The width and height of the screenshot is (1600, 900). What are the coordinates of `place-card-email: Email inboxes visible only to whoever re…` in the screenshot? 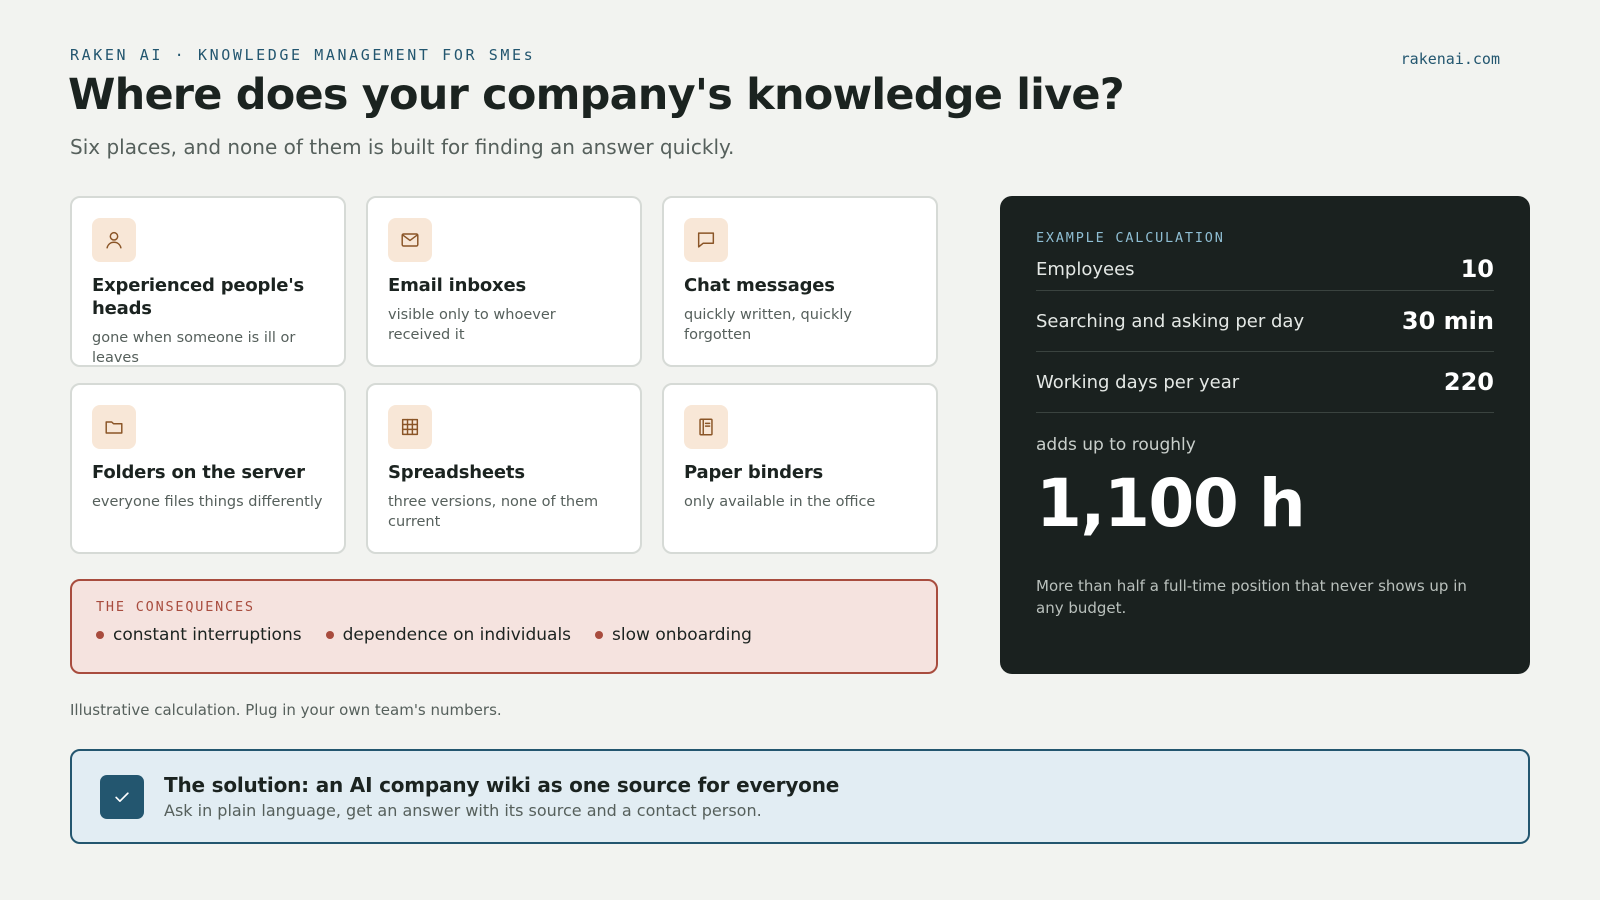 It's located at (504, 281).